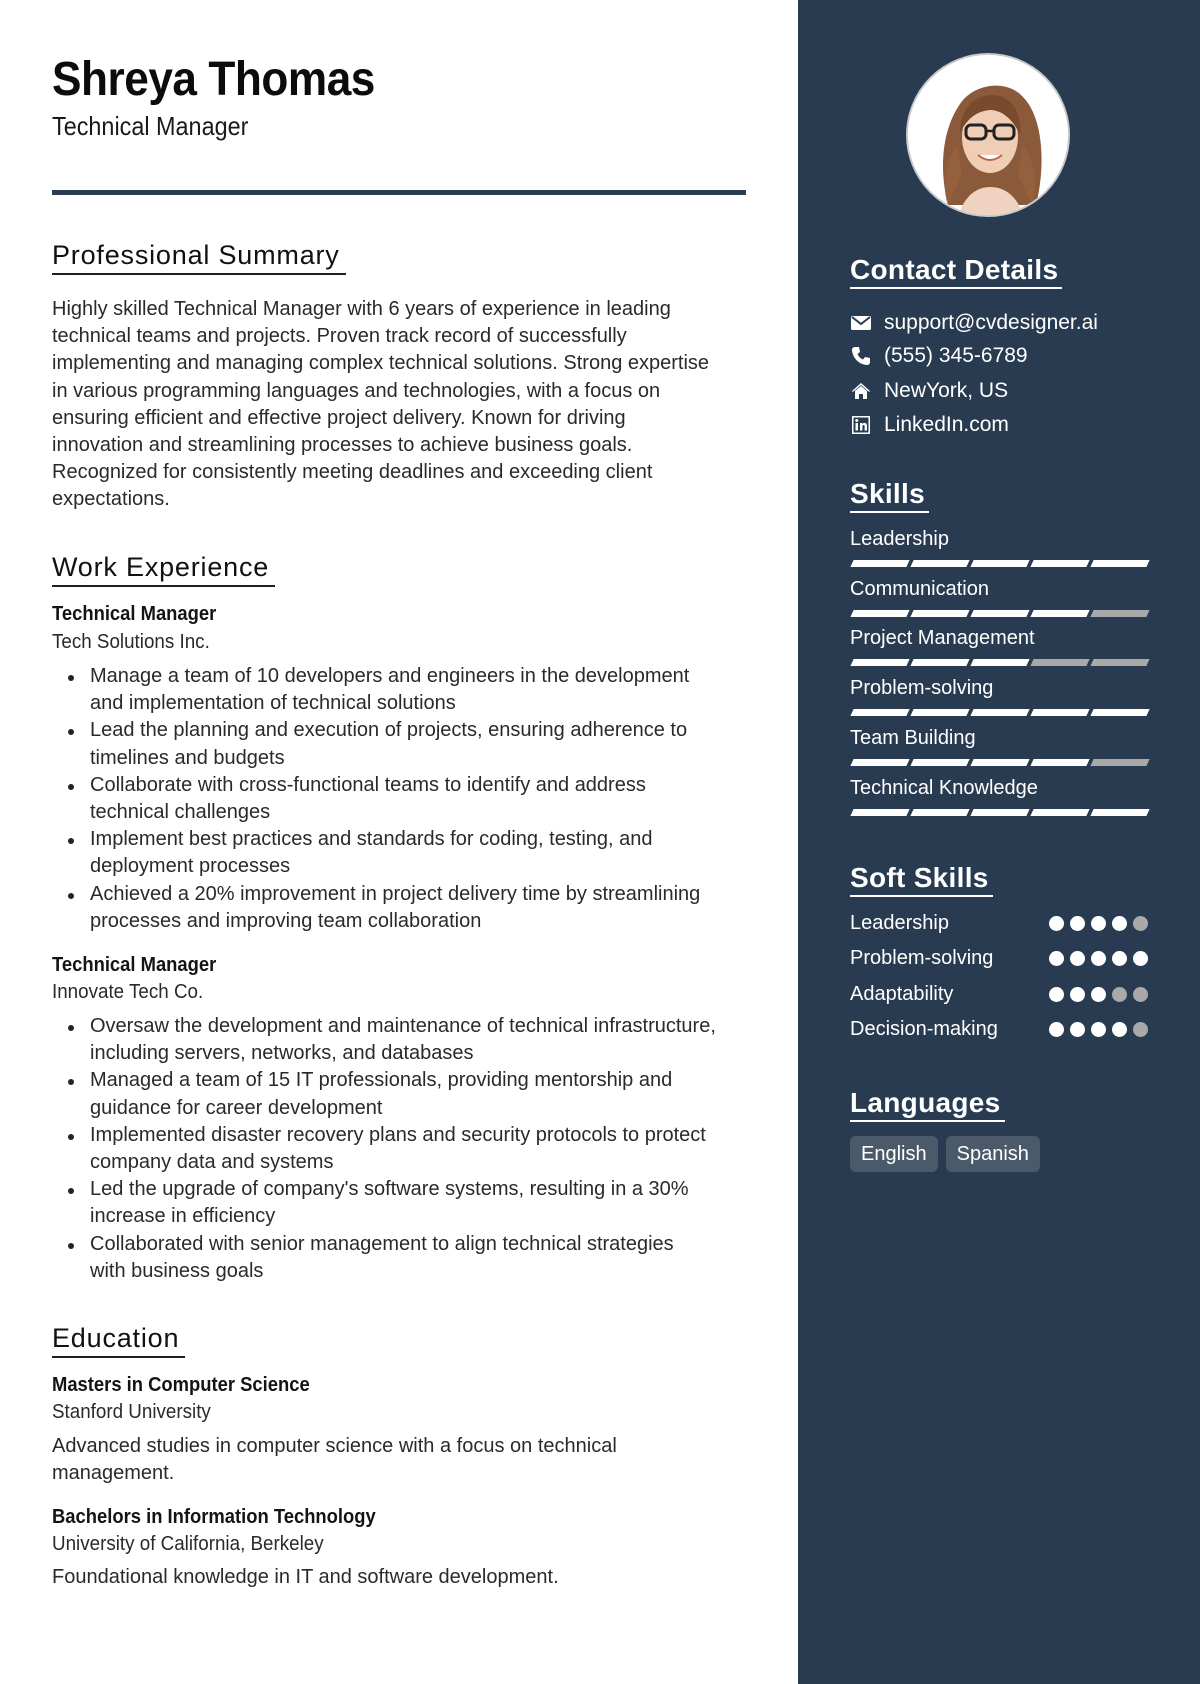 The height and width of the screenshot is (1684, 1200). I want to click on bullet-line: company data and systems, so click(212, 1162).